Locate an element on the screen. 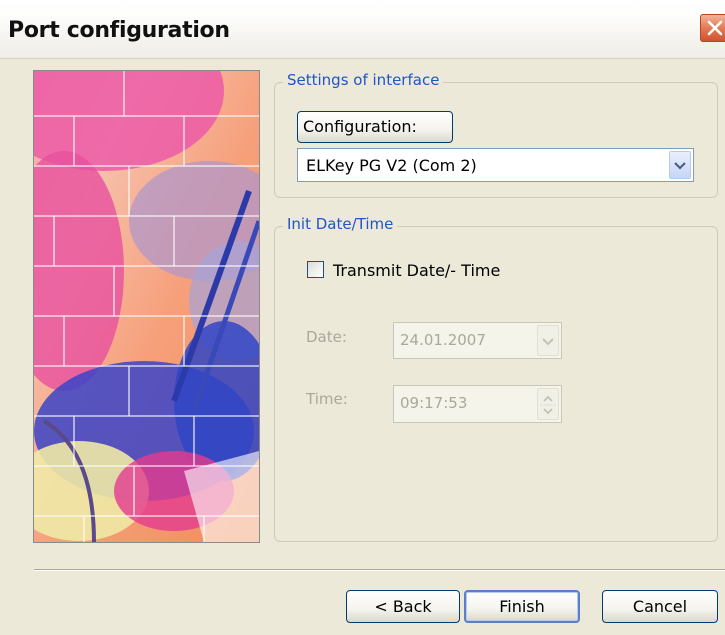  back-button: < Back is located at coordinates (403, 606).